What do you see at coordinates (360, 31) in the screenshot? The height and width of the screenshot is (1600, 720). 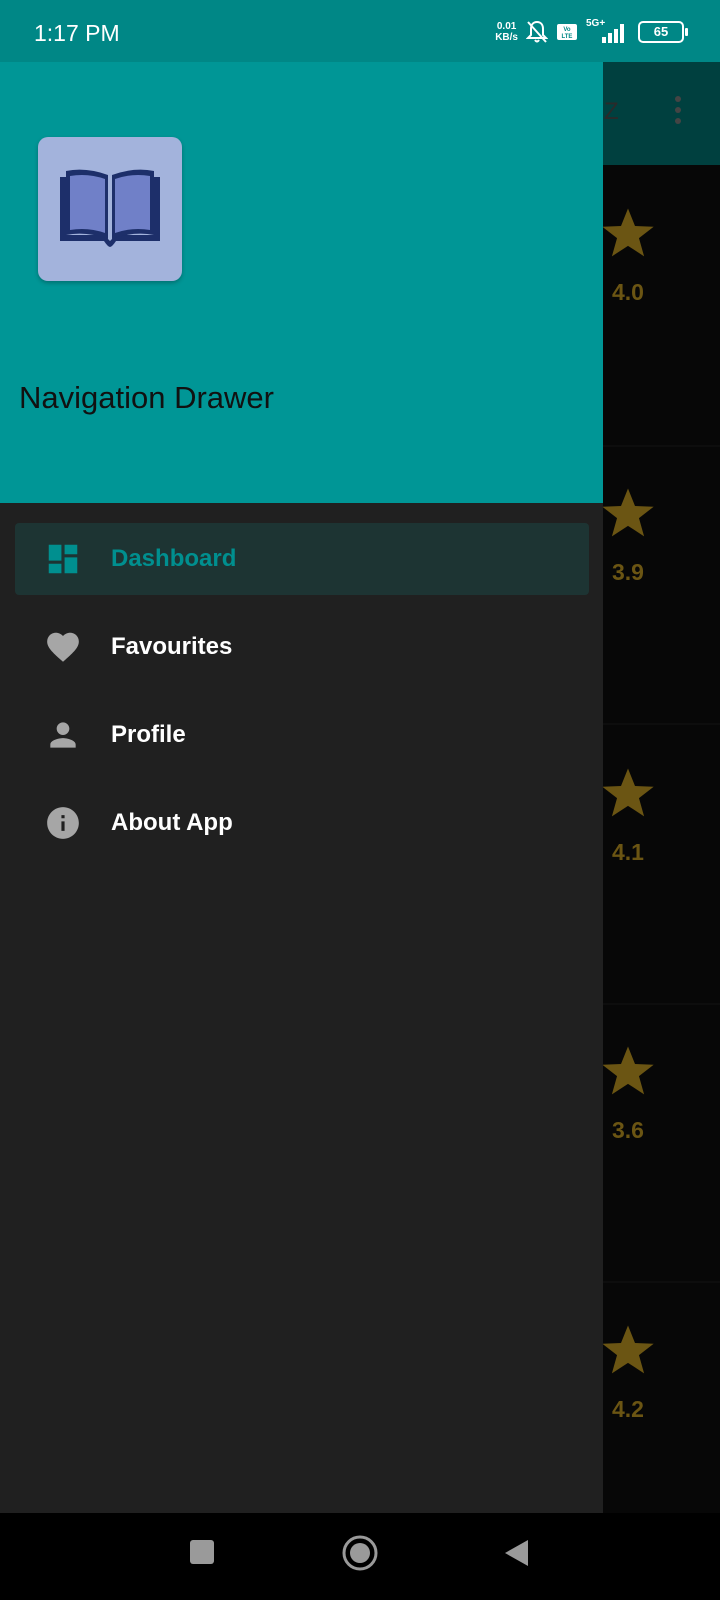 I see `status-bar: 1:17 PM 0.01 KB/s Vo LTE 5G+ 65` at bounding box center [360, 31].